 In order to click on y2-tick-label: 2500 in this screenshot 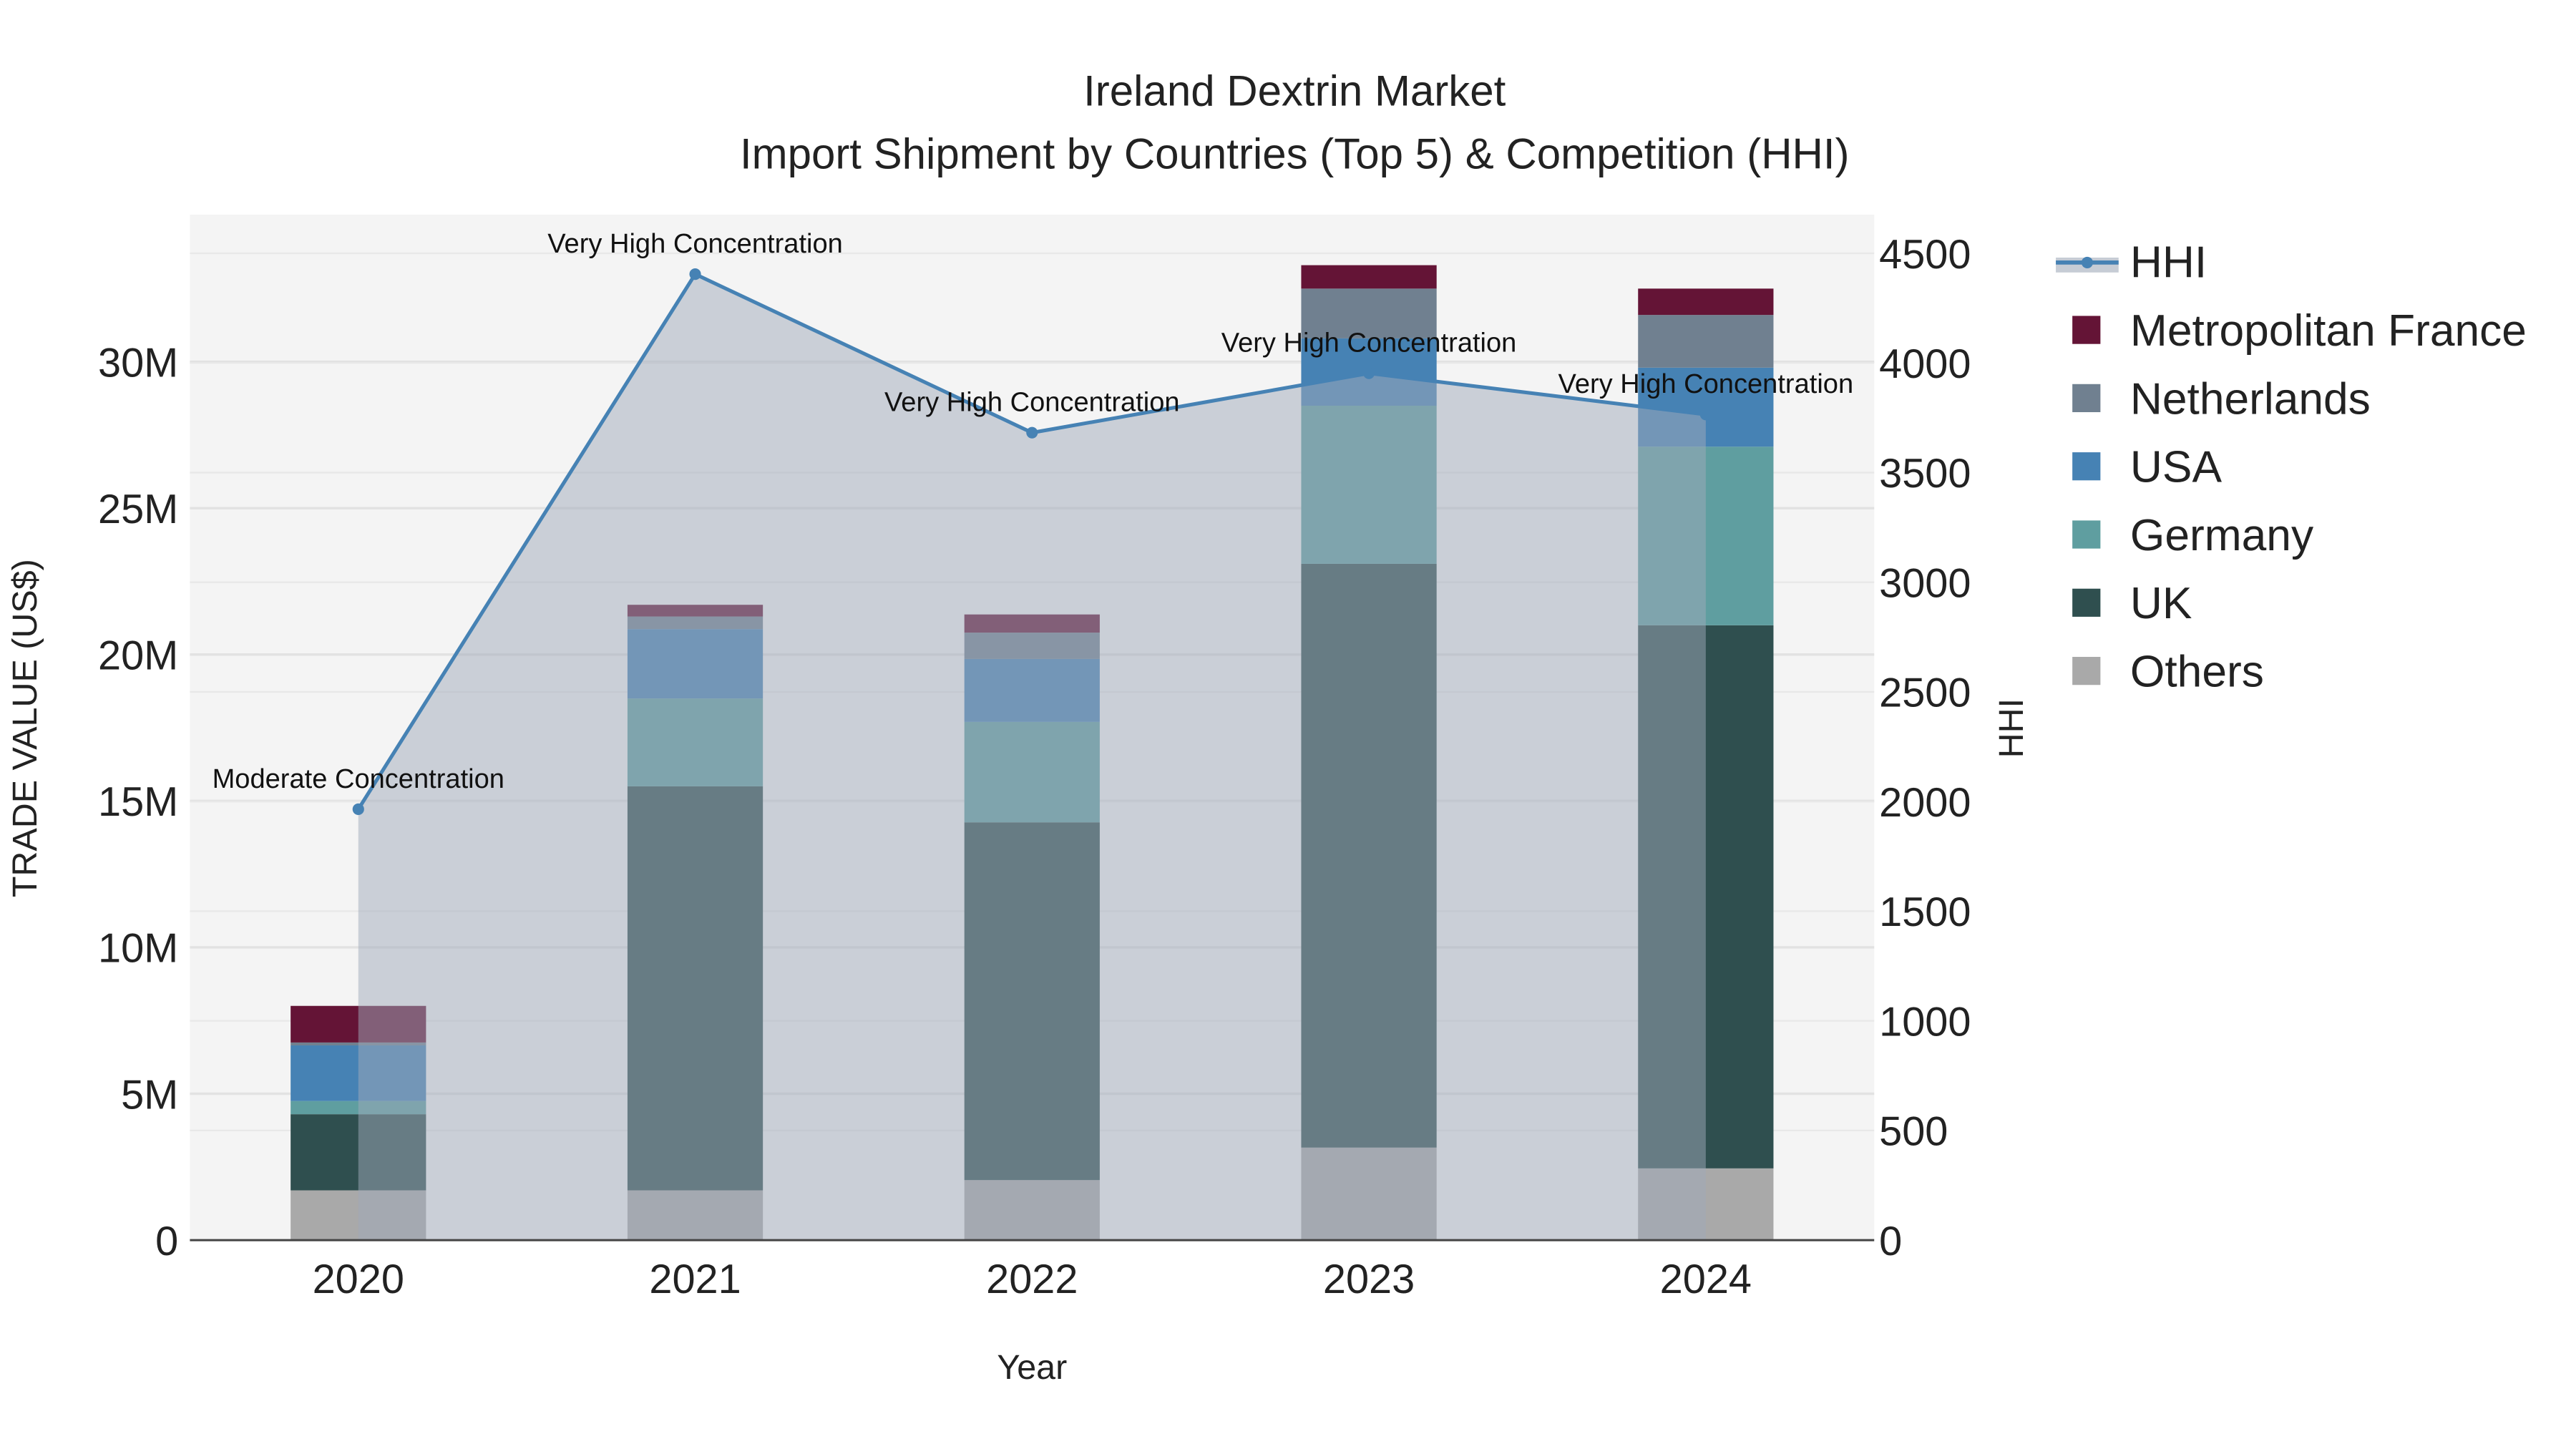, I will do `click(1925, 693)`.